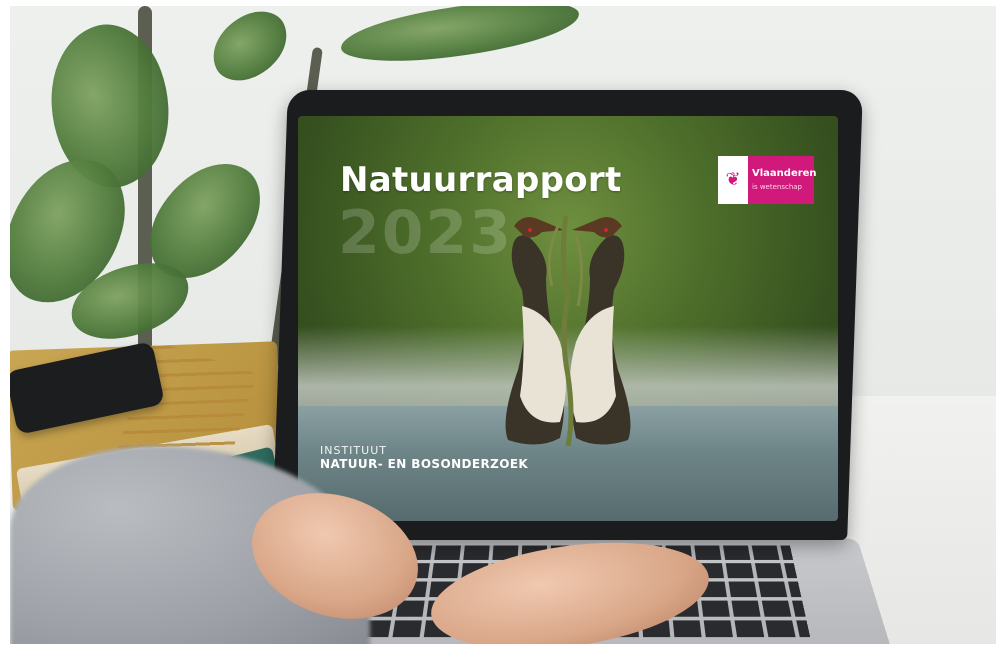  Describe the element at coordinates (424, 464) in the screenshot. I see `institute-line-2: NATUUR- EN BOSONDERZOEK` at that location.